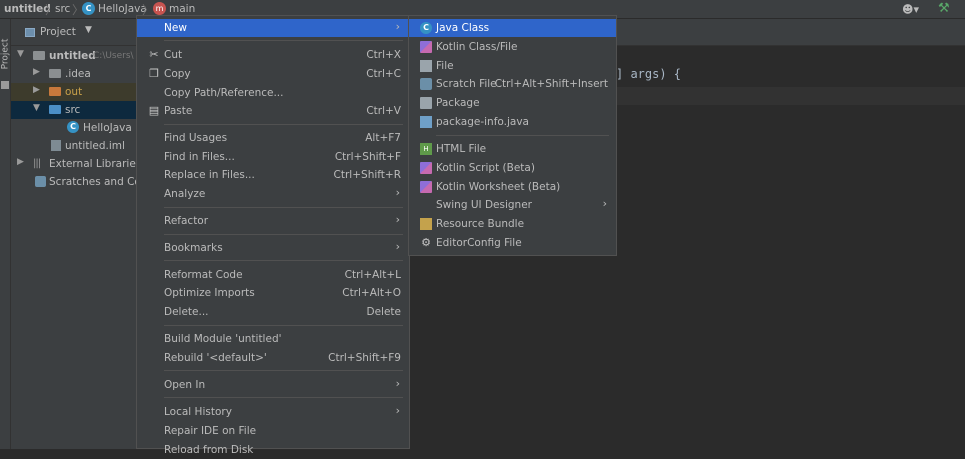  I want to click on tree-item-label: src, so click(73, 110).